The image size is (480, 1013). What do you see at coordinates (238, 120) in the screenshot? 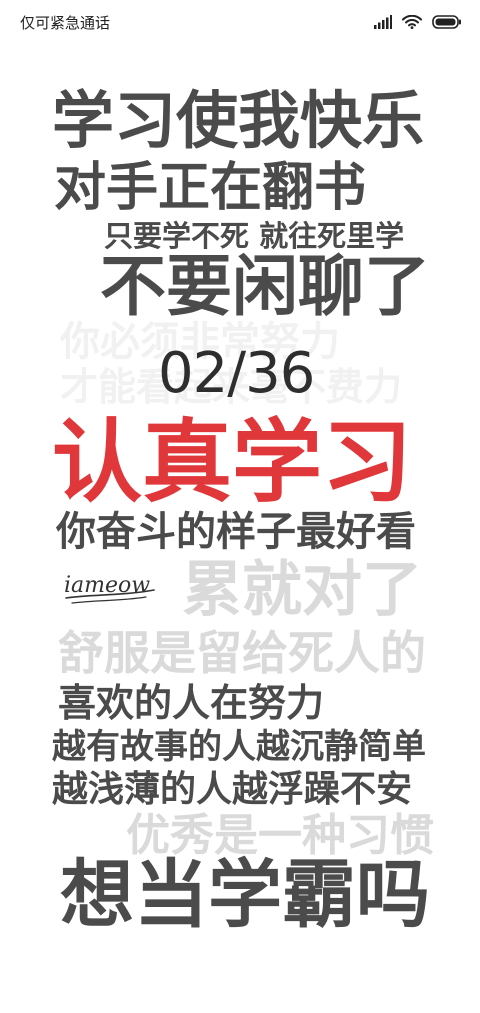
I see `wallpaper-line-1: 学习使我快乐` at bounding box center [238, 120].